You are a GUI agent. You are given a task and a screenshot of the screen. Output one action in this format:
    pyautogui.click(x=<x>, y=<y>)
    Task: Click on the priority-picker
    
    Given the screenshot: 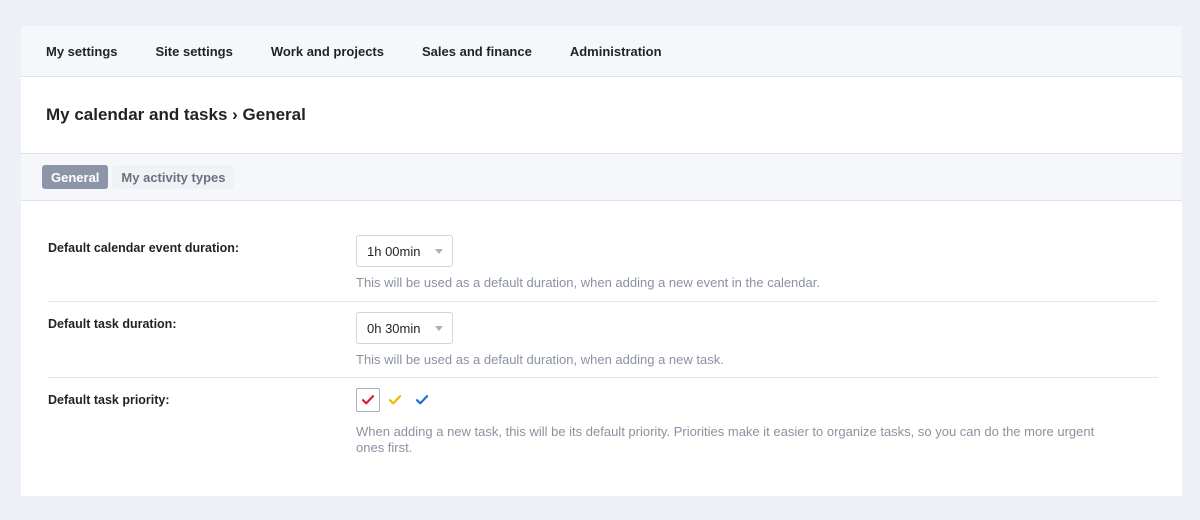 What is the action you would take?
    pyautogui.click(x=757, y=400)
    